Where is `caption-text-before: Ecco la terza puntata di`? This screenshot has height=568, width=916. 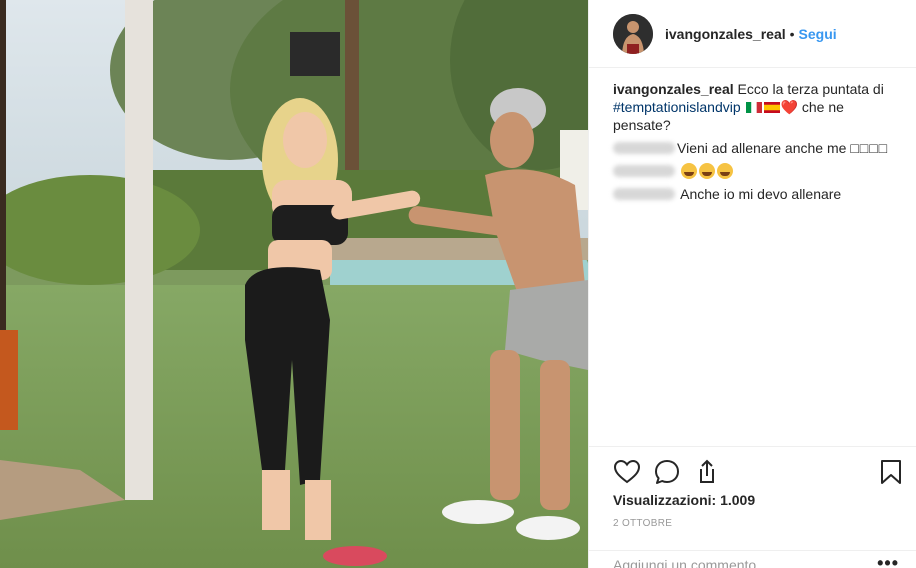 caption-text-before: Ecco la terza puntata di is located at coordinates (810, 89).